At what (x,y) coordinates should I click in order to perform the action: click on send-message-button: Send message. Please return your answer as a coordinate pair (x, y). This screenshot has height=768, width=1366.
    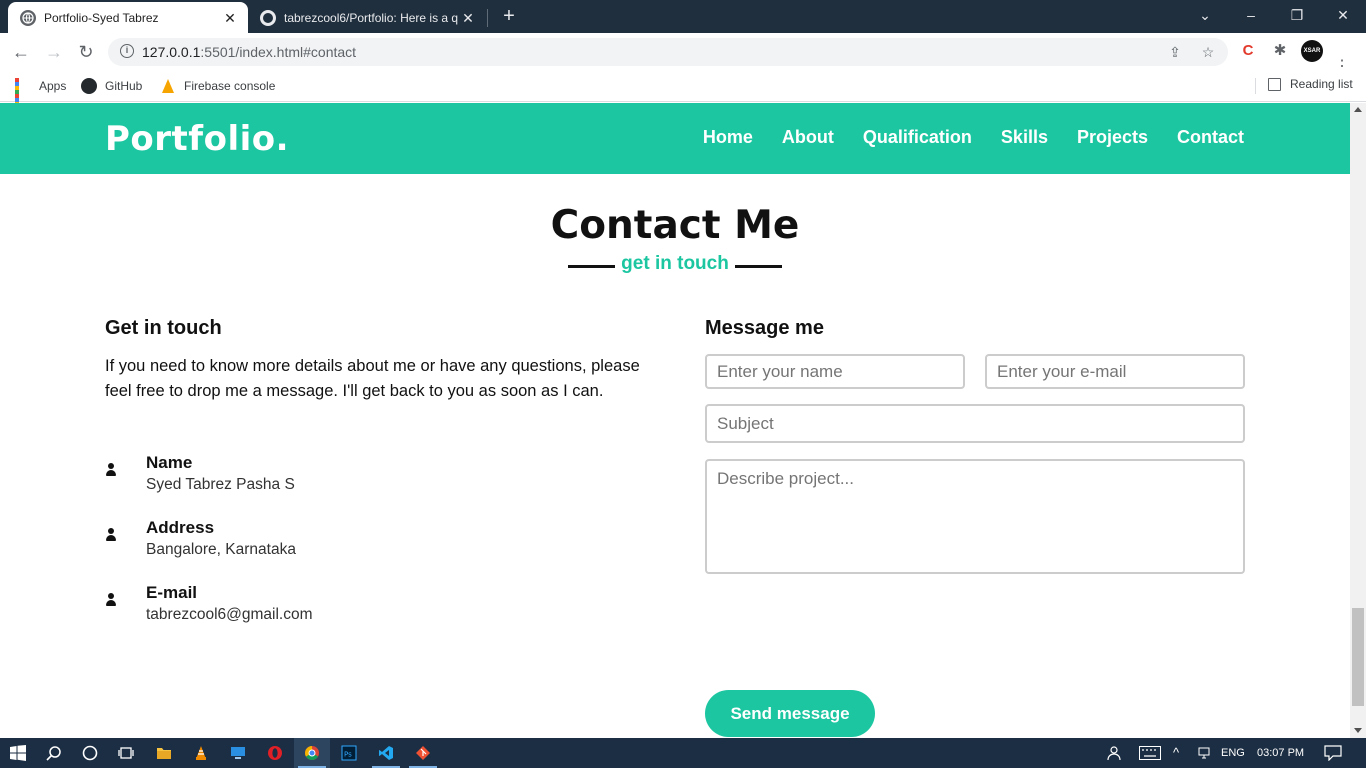
    Looking at the image, I should click on (790, 713).